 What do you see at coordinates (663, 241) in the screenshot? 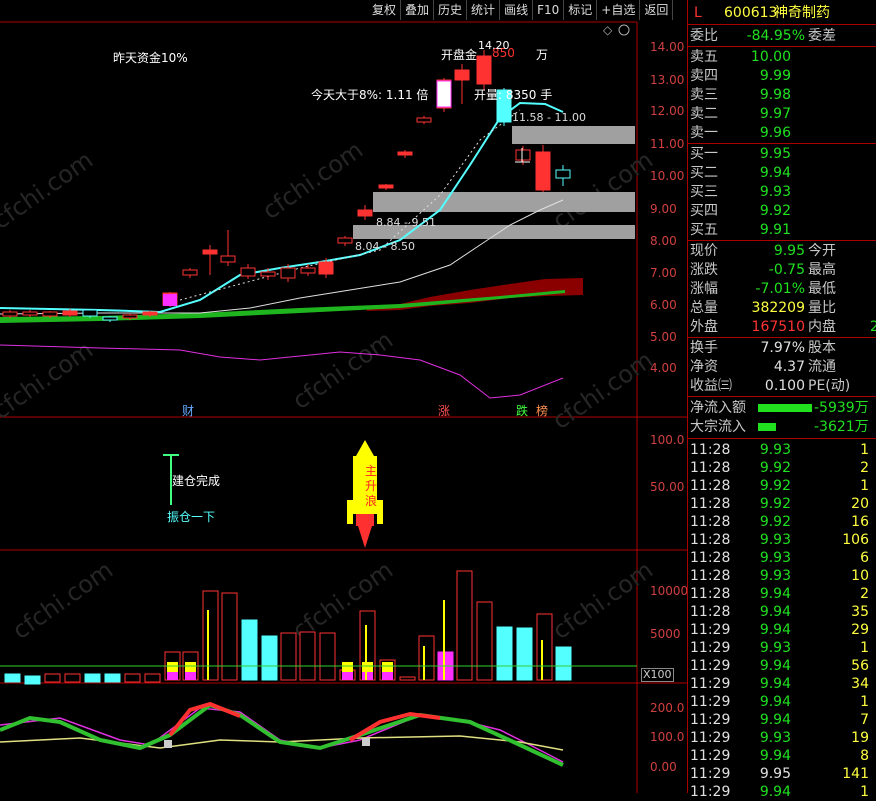
I see `axis-tick: 8.00` at bounding box center [663, 241].